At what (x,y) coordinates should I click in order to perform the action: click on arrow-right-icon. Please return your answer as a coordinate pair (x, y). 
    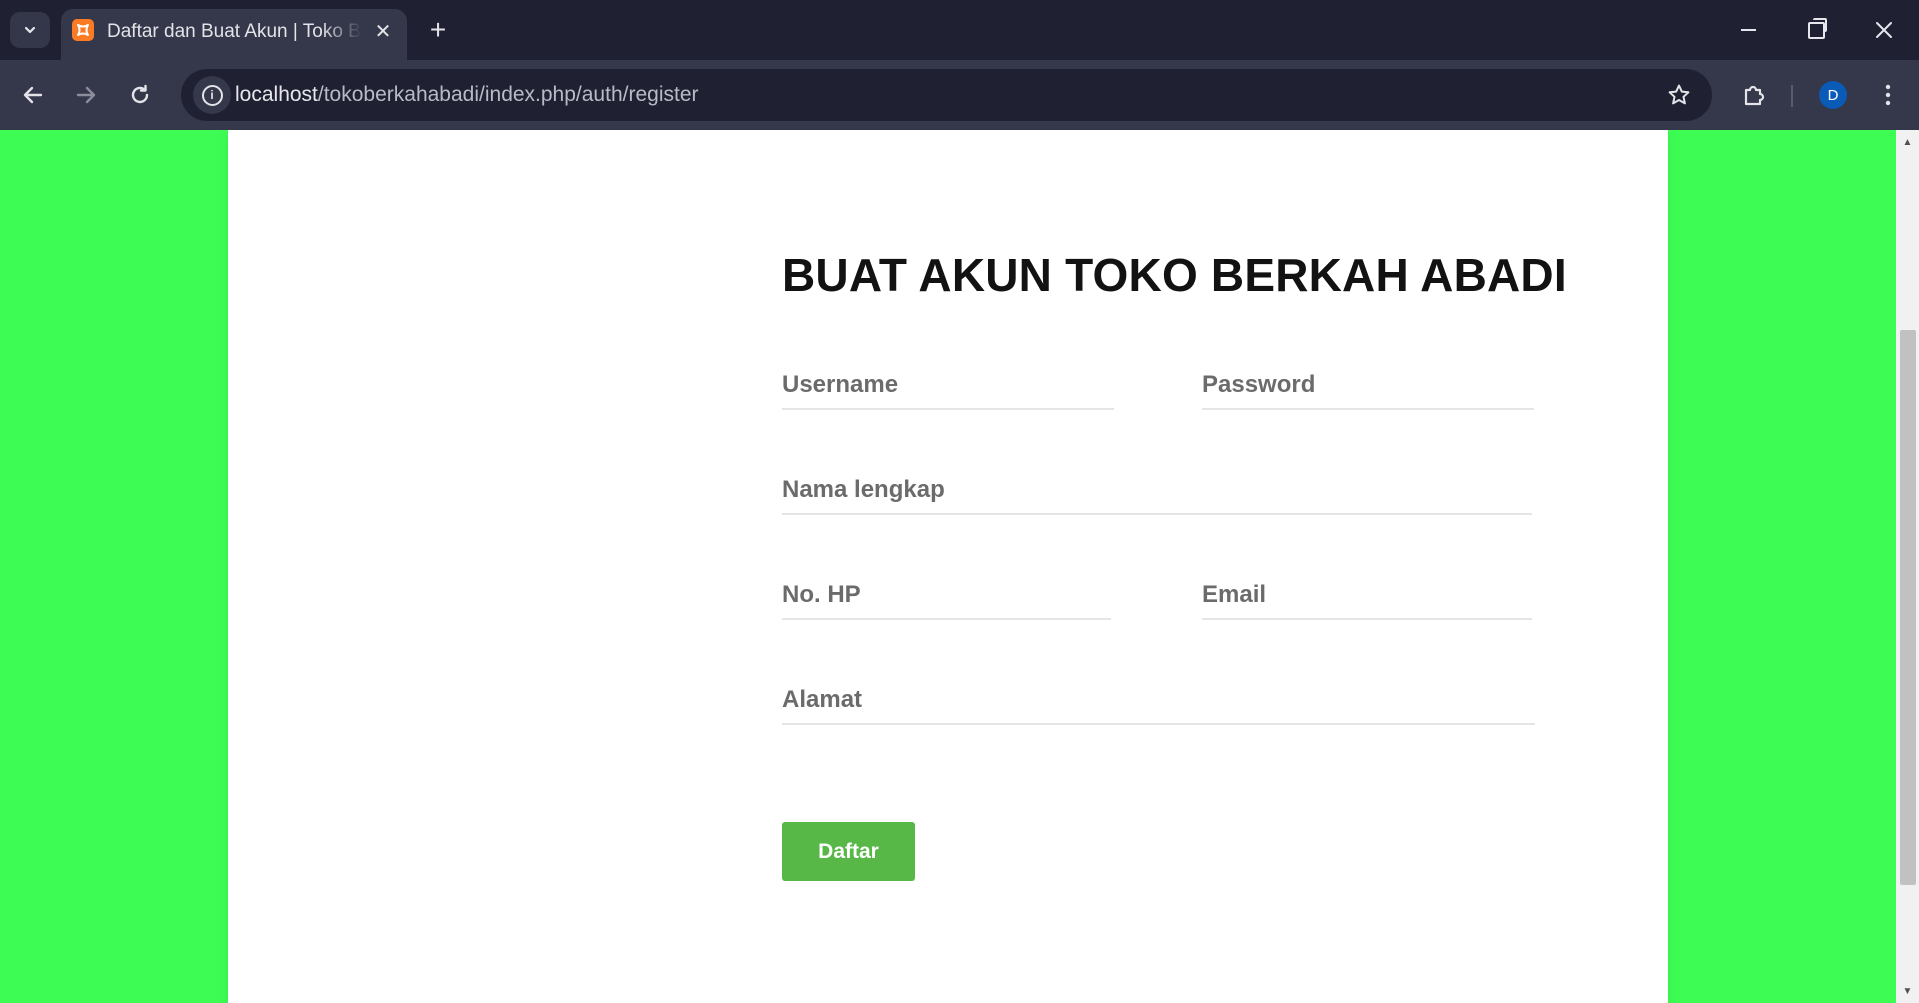
    Looking at the image, I should click on (86, 95).